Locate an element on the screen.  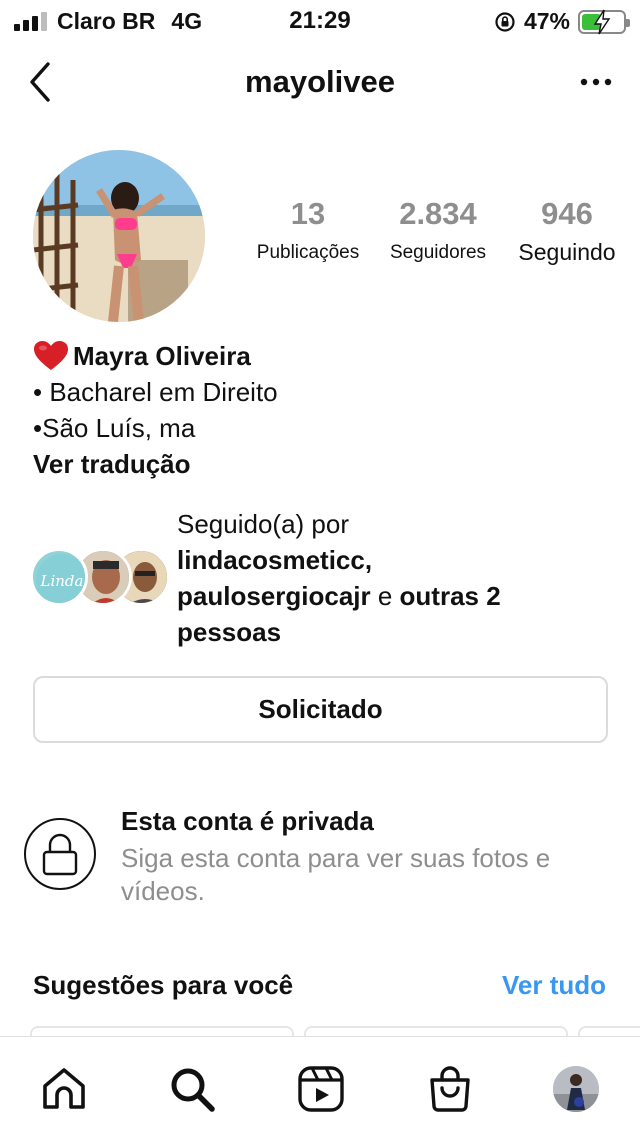
stat-posts: 13 Publicações is located at coordinates (308, 230).